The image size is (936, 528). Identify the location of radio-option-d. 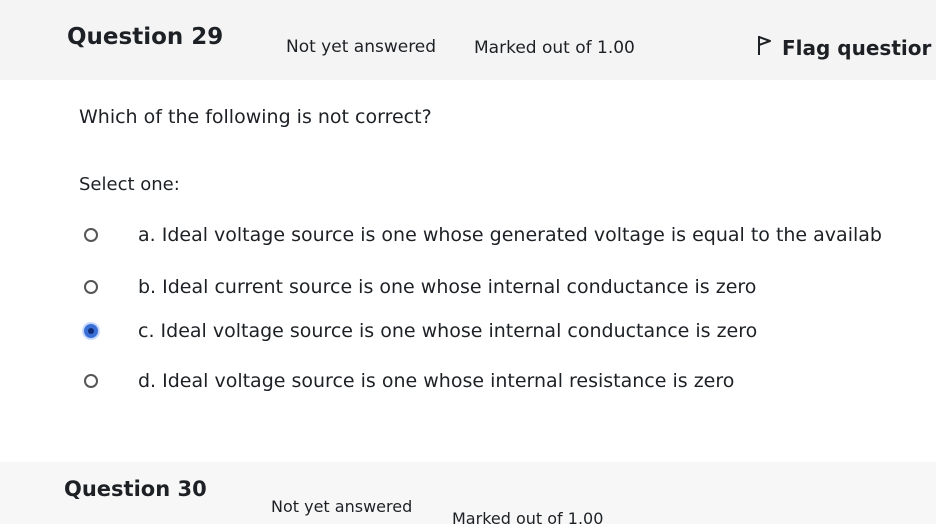
(91, 381).